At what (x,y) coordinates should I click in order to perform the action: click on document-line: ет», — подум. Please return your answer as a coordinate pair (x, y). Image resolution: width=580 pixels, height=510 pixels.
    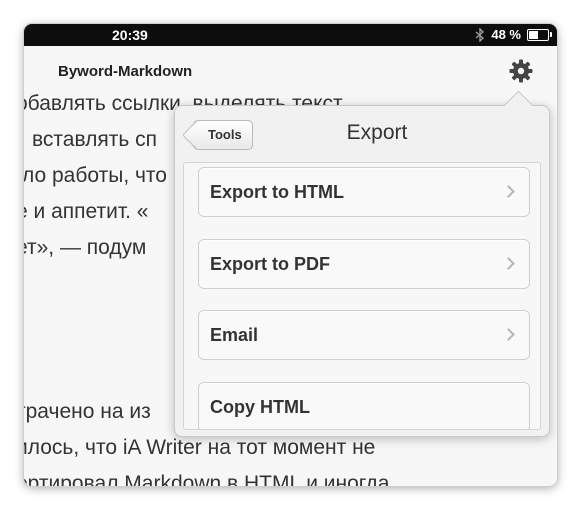
    Looking at the image, I should click on (85, 247).